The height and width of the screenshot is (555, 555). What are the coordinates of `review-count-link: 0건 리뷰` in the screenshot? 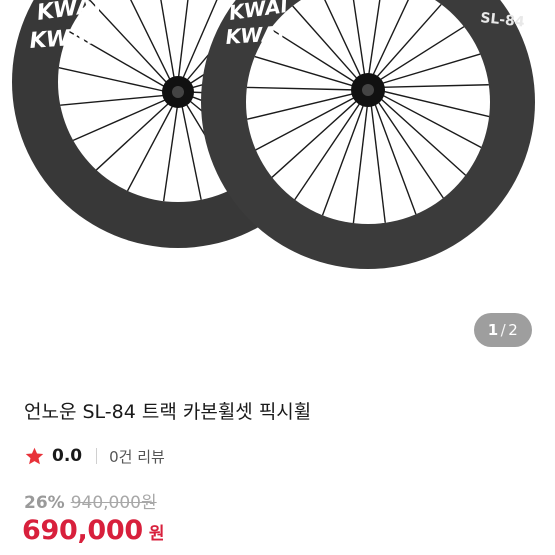 It's located at (137, 456).